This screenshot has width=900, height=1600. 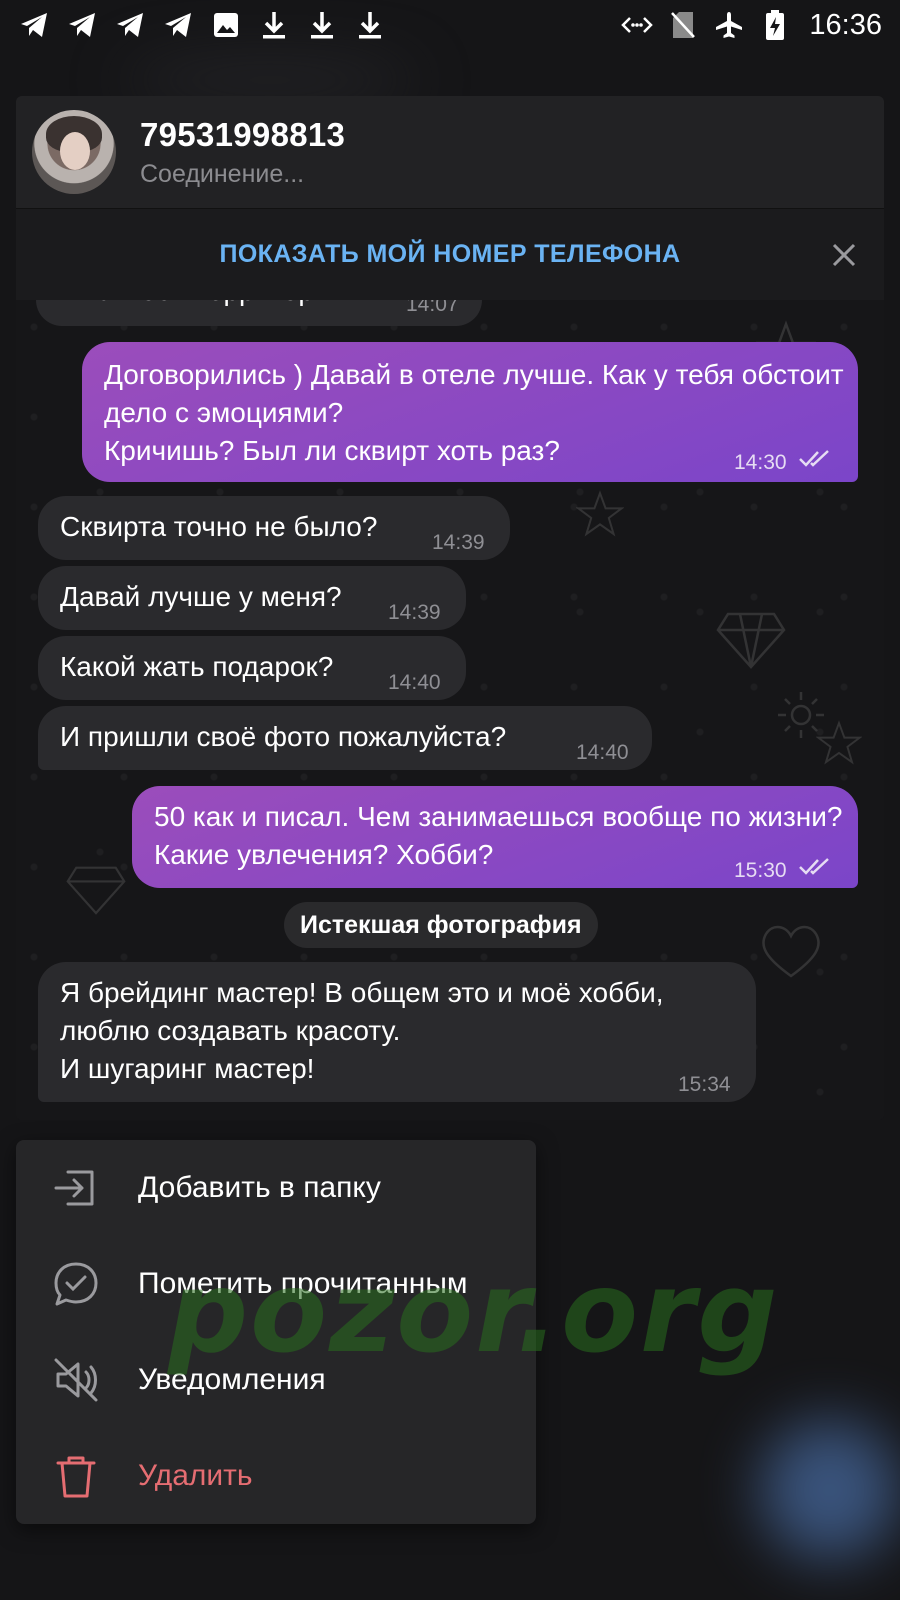 What do you see at coordinates (201, 596) in the screenshot?
I see `message-text: Давай лучше у меня?` at bounding box center [201, 596].